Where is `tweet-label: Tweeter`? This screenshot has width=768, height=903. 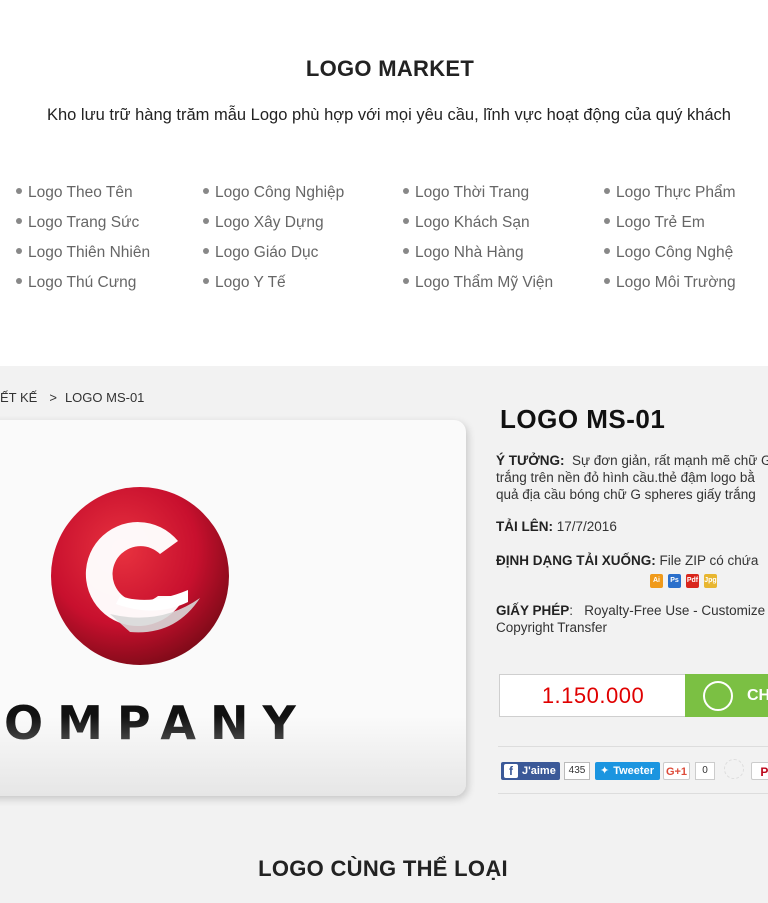
tweet-label: Tweeter is located at coordinates (633, 771).